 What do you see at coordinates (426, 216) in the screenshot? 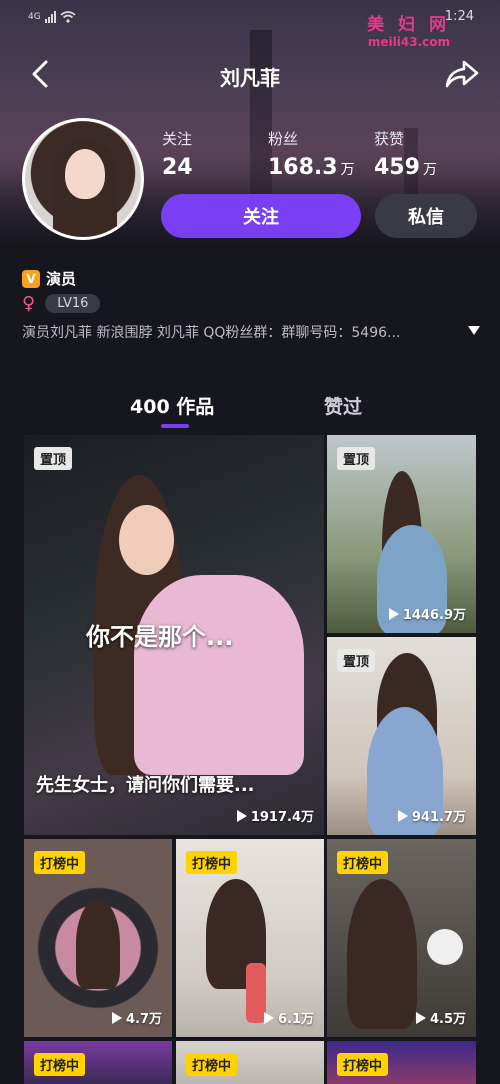
I see `message-button: 私信` at bounding box center [426, 216].